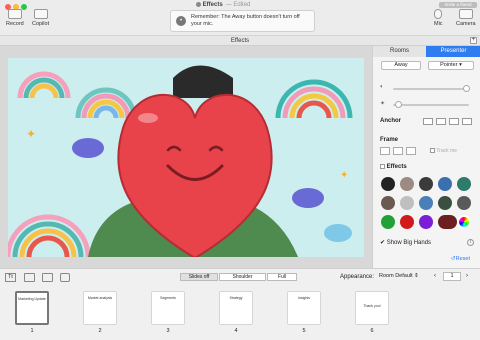 The width and height of the screenshot is (480, 340). What do you see at coordinates (47, 277) in the screenshot?
I see `screen-share-icon` at bounding box center [47, 277].